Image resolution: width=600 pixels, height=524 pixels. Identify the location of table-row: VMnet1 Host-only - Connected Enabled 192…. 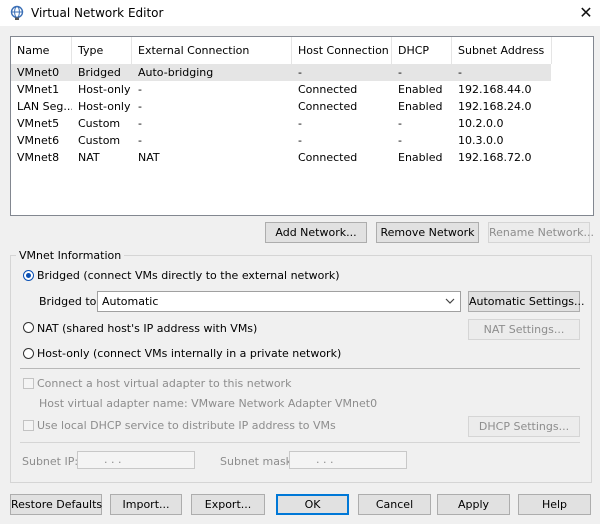
(281, 89).